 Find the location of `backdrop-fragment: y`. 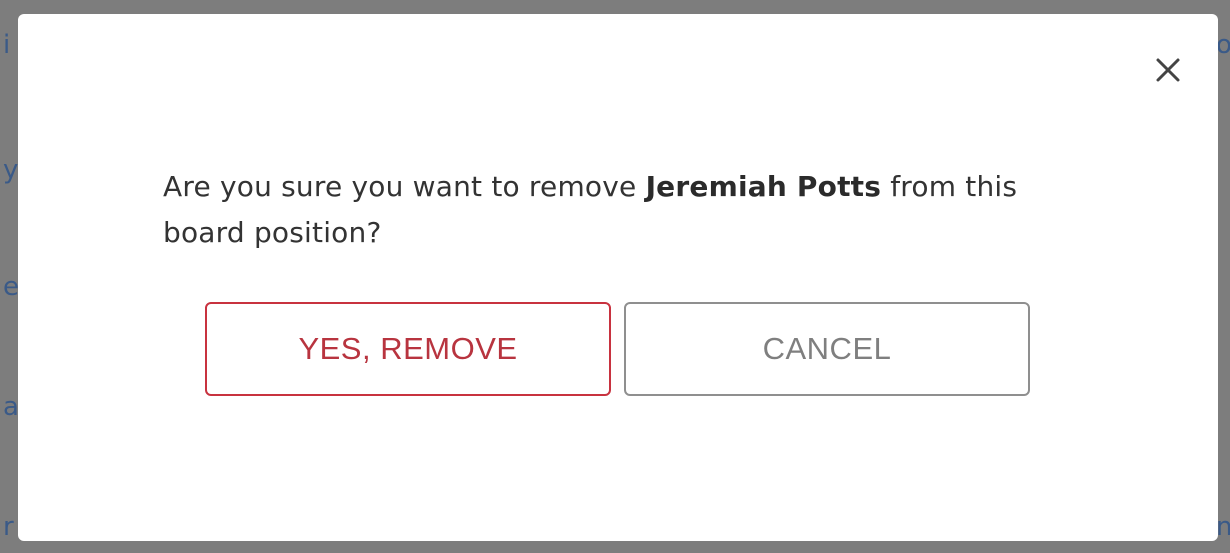

backdrop-fragment: y is located at coordinates (11, 170).